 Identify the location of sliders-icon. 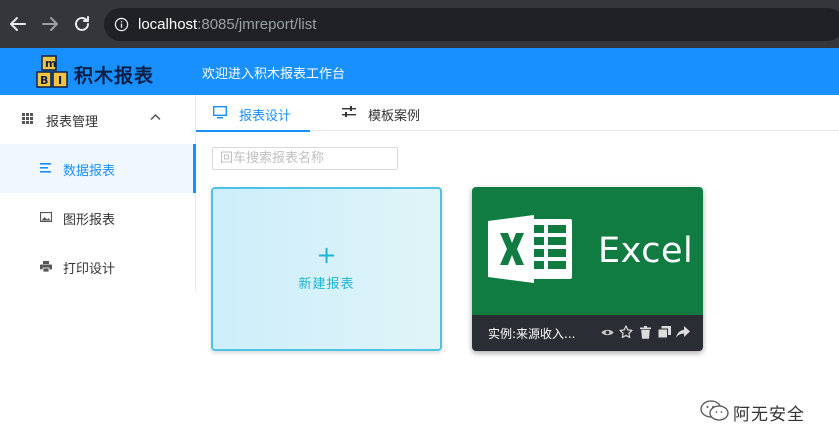
(349, 111).